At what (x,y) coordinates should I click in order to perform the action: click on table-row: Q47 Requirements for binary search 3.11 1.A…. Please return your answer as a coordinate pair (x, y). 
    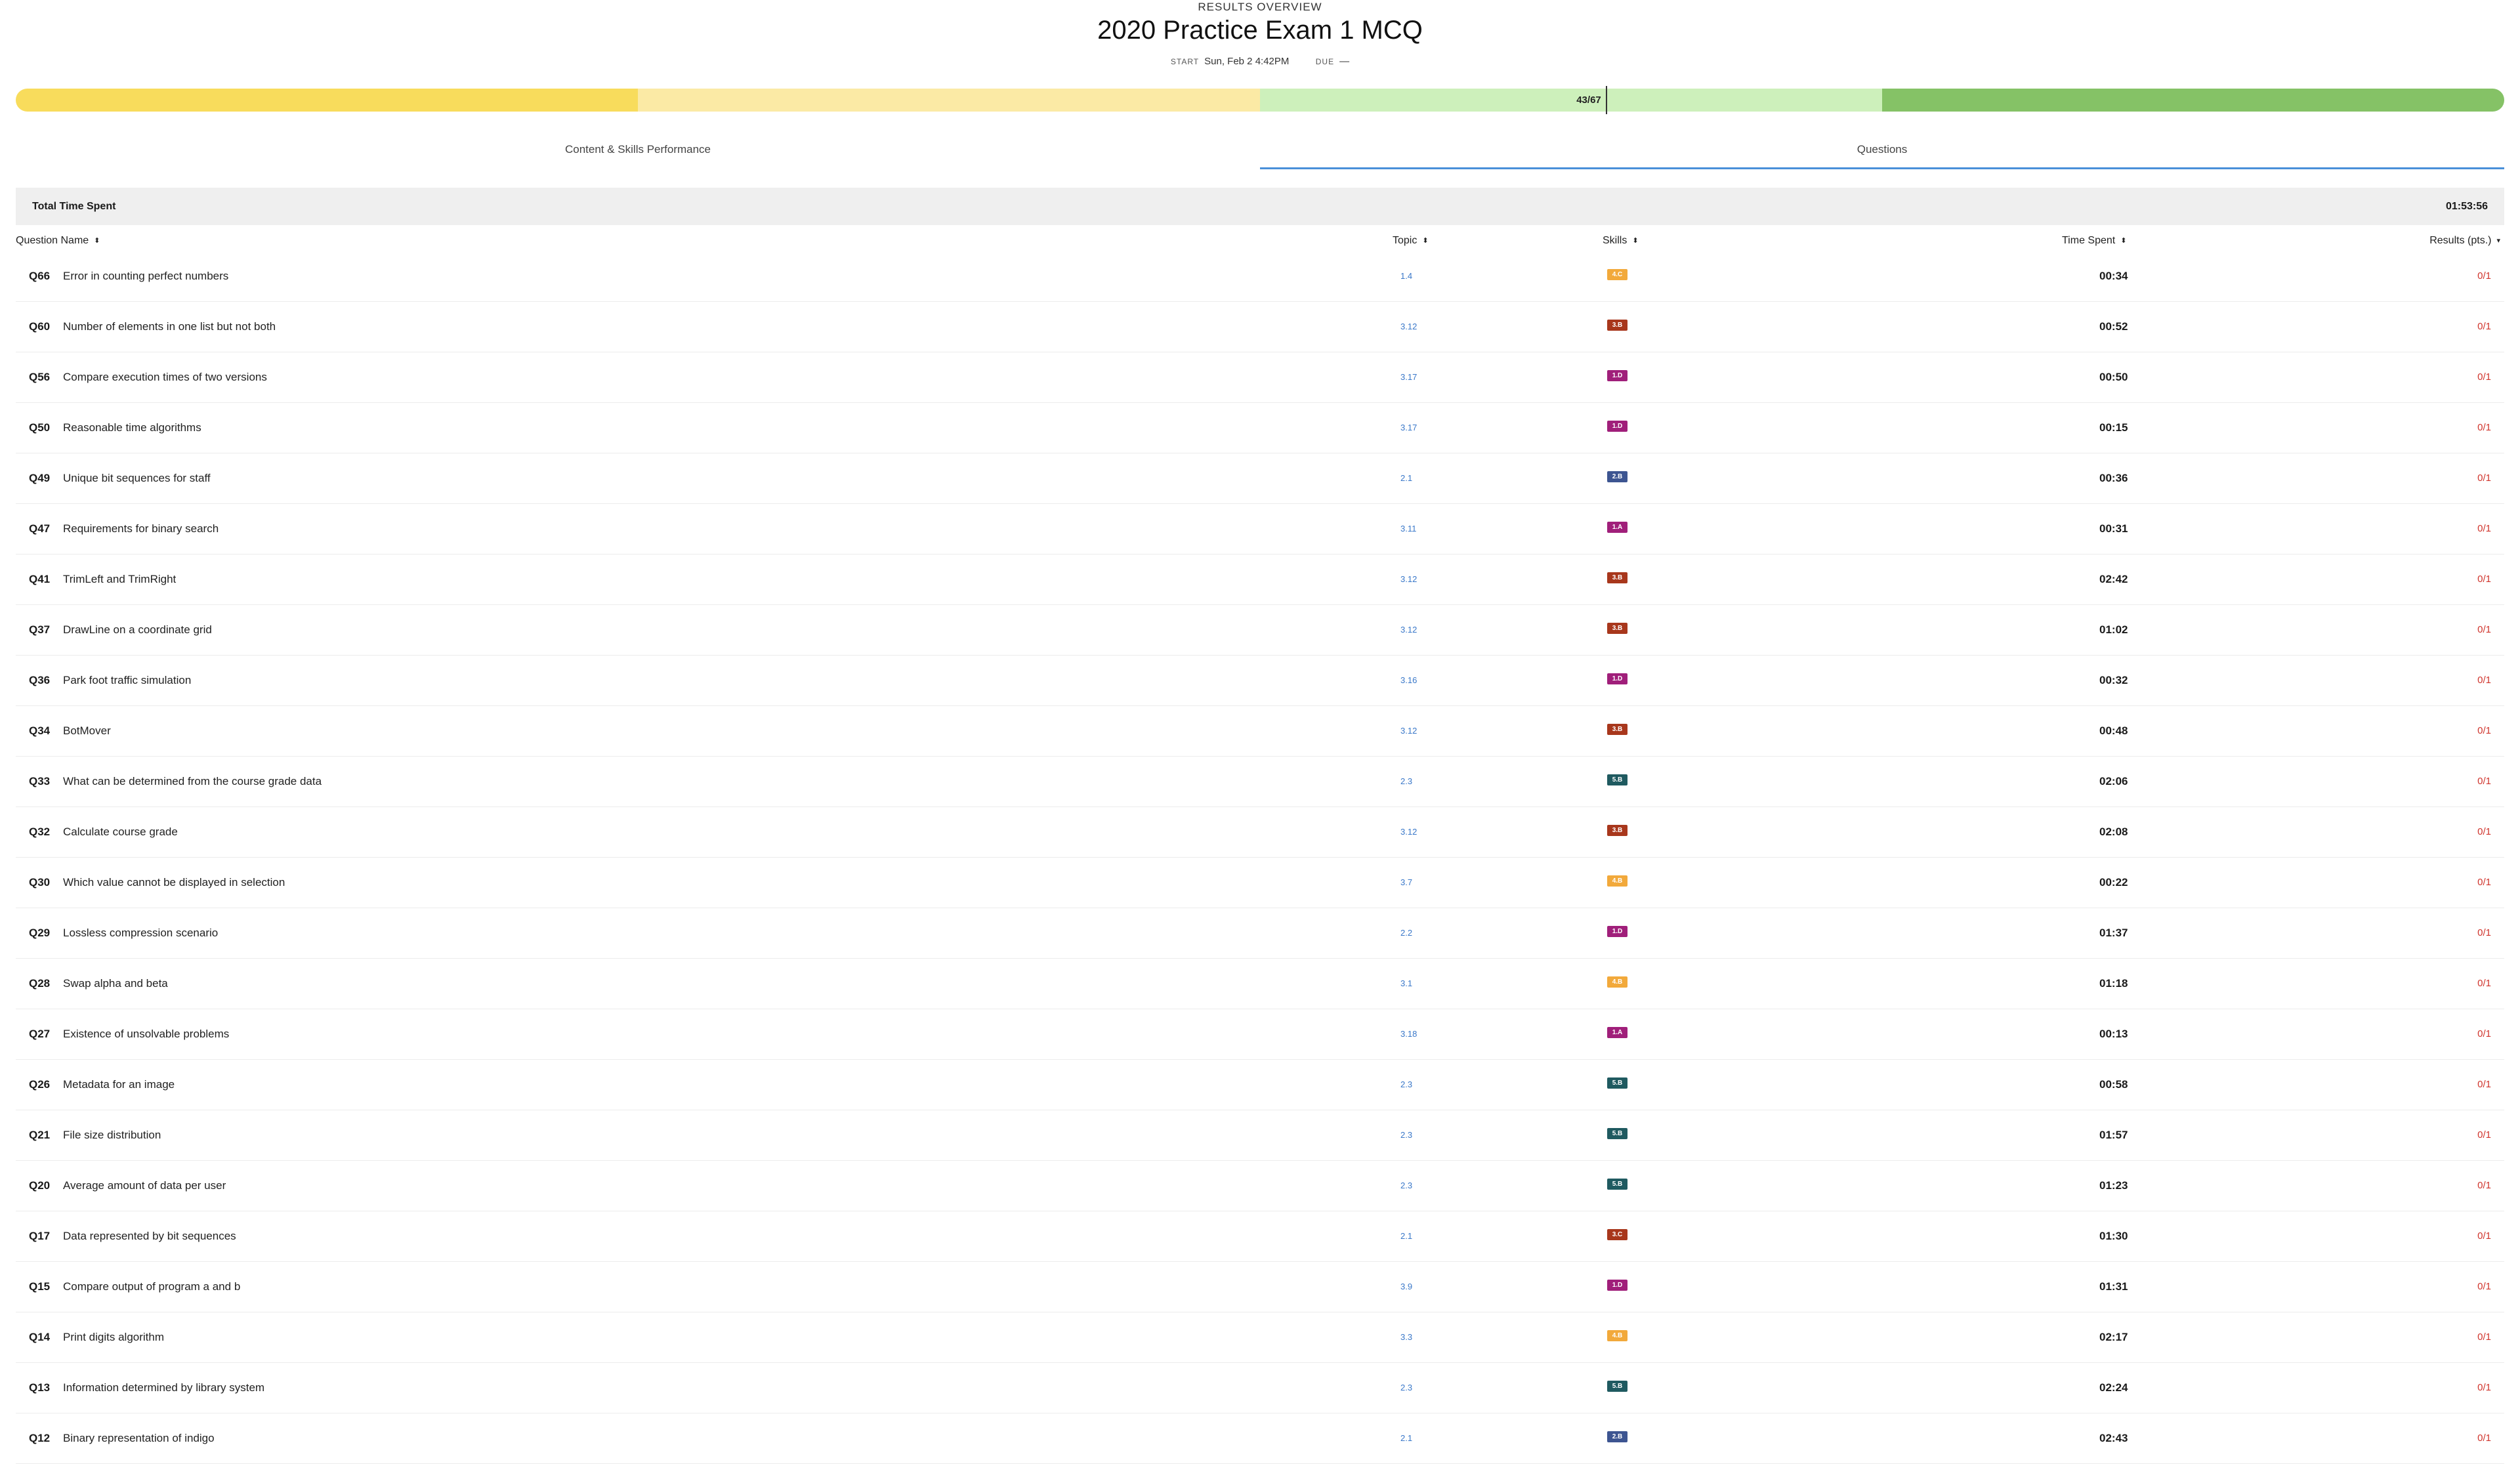
    Looking at the image, I should click on (1260, 529).